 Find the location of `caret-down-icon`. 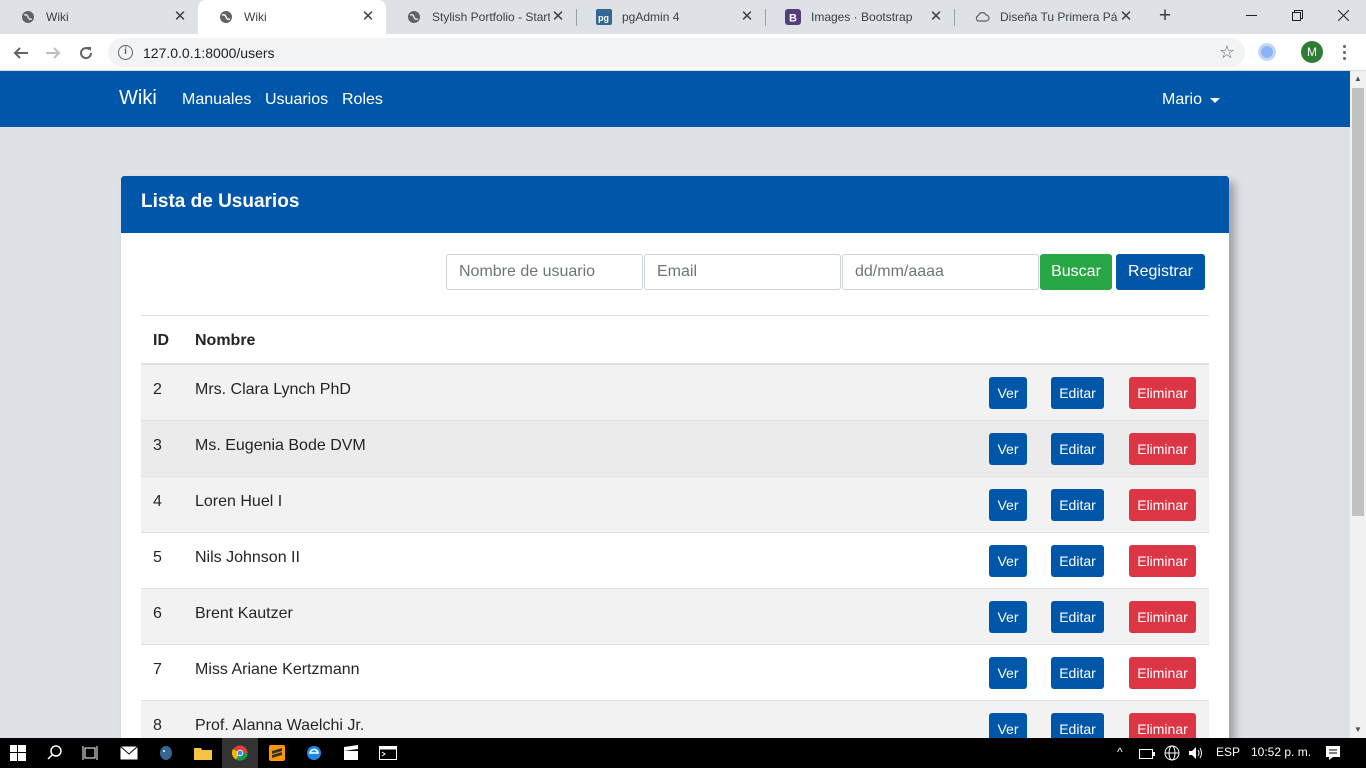

caret-down-icon is located at coordinates (1215, 100).